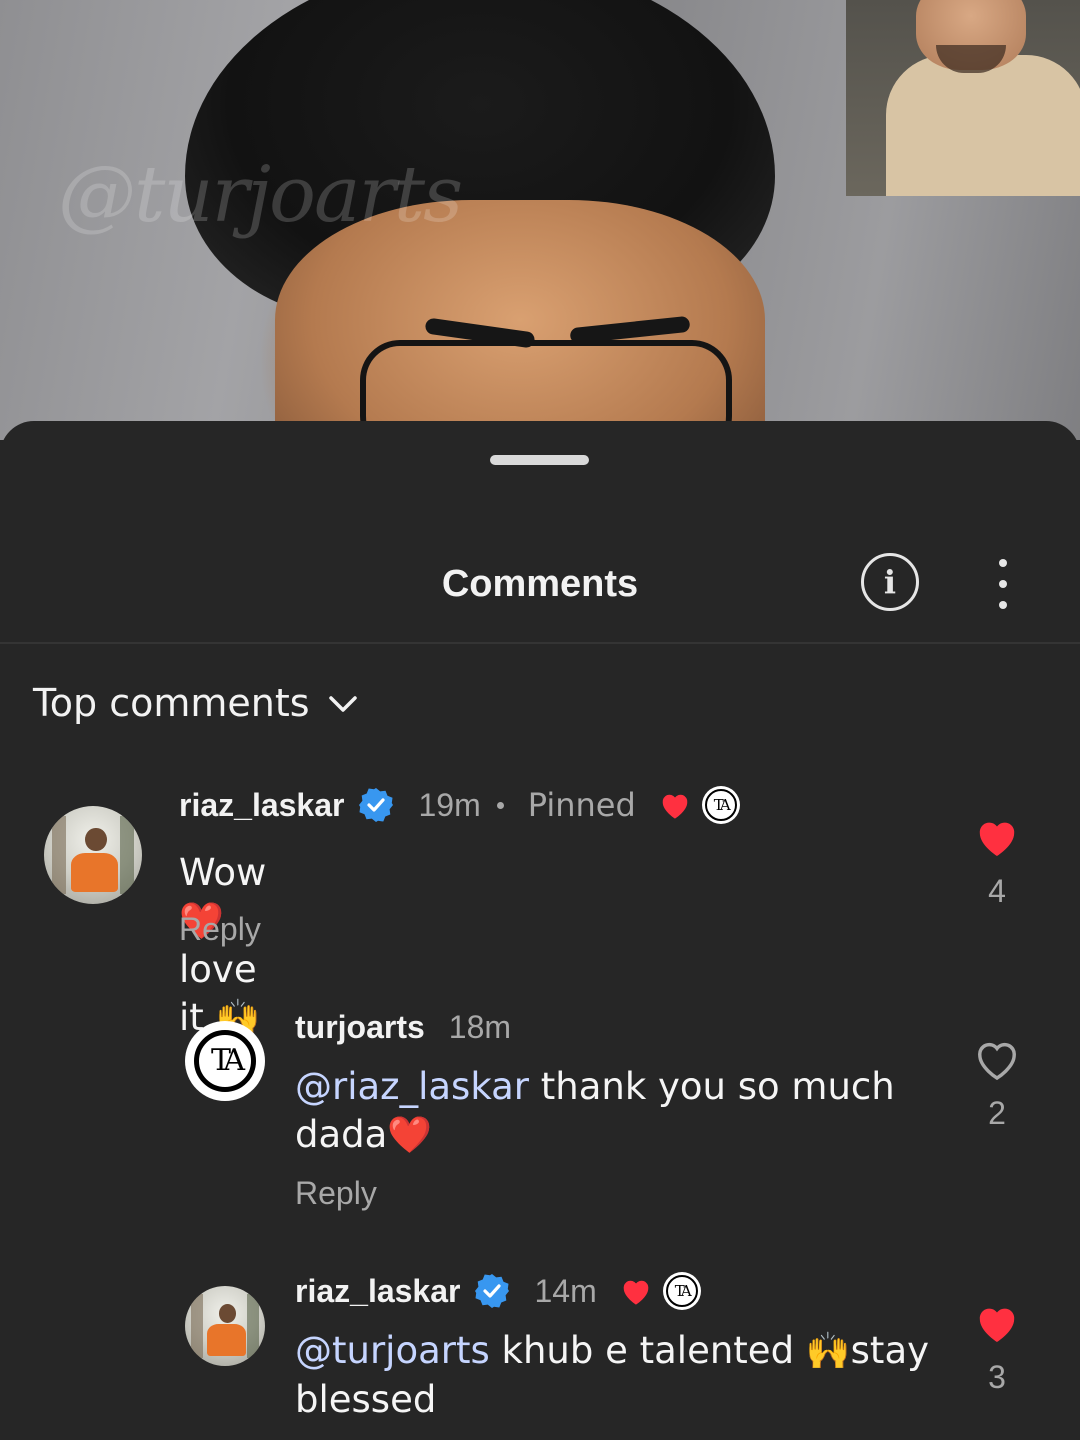 The height and width of the screenshot is (1440, 1080). I want to click on header-divider, so click(540, 643).